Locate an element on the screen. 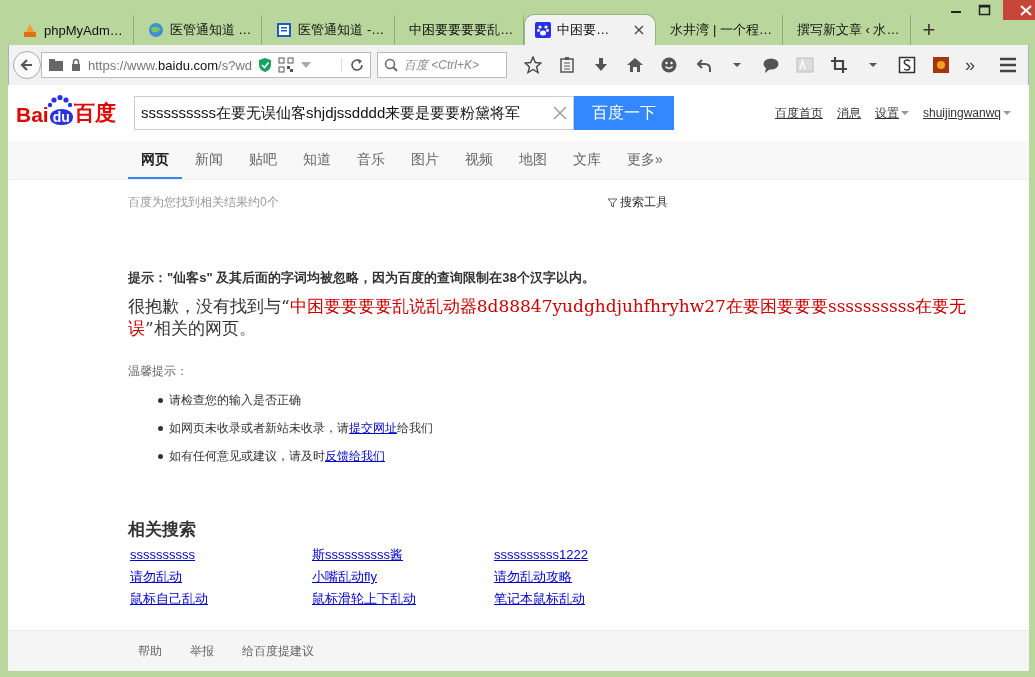 The height and width of the screenshot is (677, 1035). link: 反馈给我们 is located at coordinates (355, 455).